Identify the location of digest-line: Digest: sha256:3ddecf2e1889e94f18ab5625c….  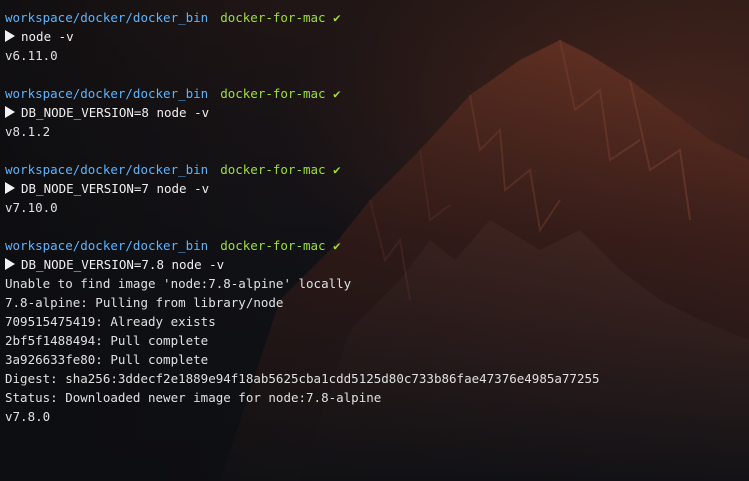
(302, 378).